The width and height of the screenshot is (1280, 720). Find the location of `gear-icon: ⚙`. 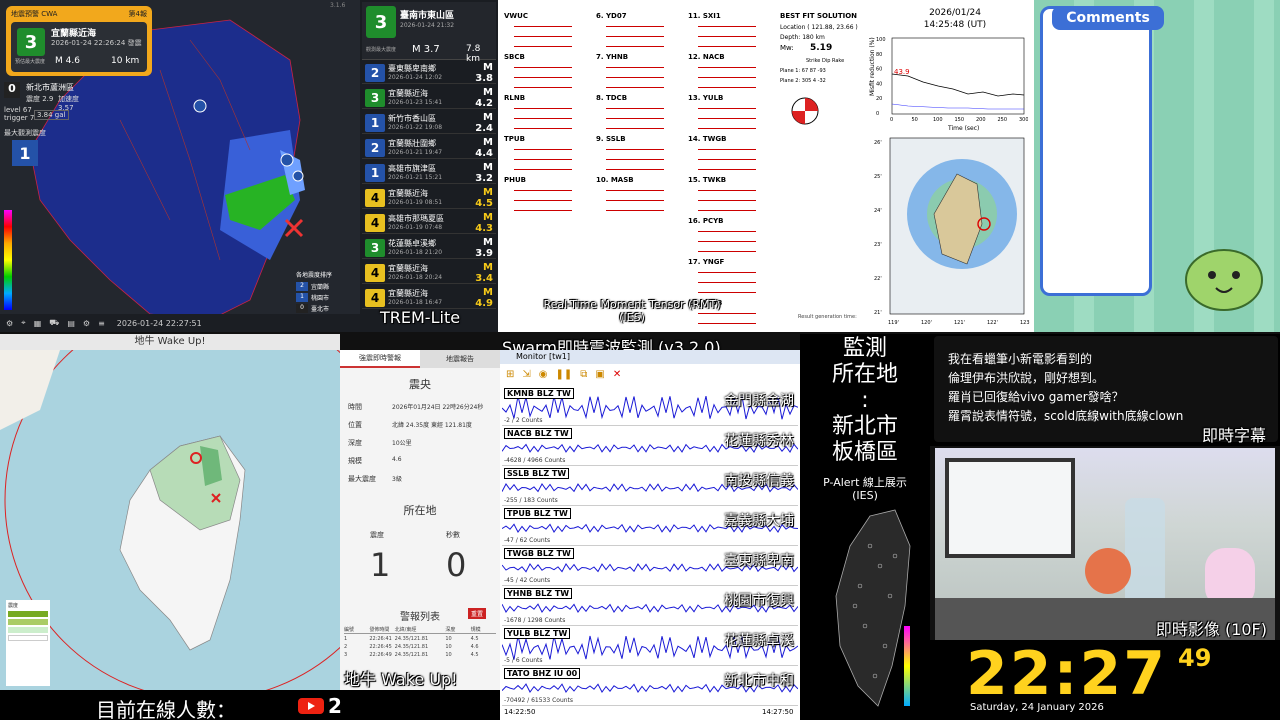

gear-icon: ⚙ is located at coordinates (86, 323).